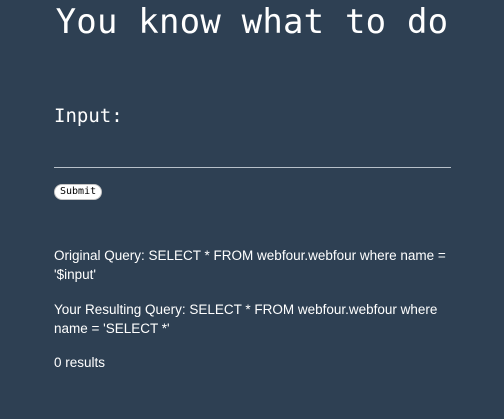  What do you see at coordinates (252, 156) in the screenshot?
I see `query-input` at bounding box center [252, 156].